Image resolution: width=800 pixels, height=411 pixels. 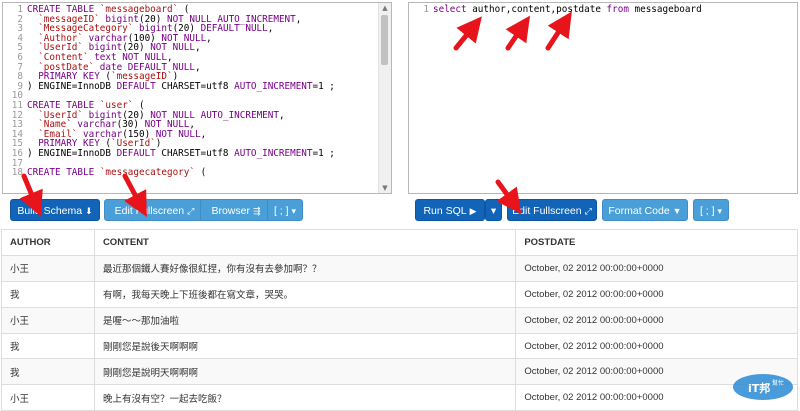 I want to click on results-header-row: AUTHOR CONTENT POSTDATE, so click(x=399, y=242).